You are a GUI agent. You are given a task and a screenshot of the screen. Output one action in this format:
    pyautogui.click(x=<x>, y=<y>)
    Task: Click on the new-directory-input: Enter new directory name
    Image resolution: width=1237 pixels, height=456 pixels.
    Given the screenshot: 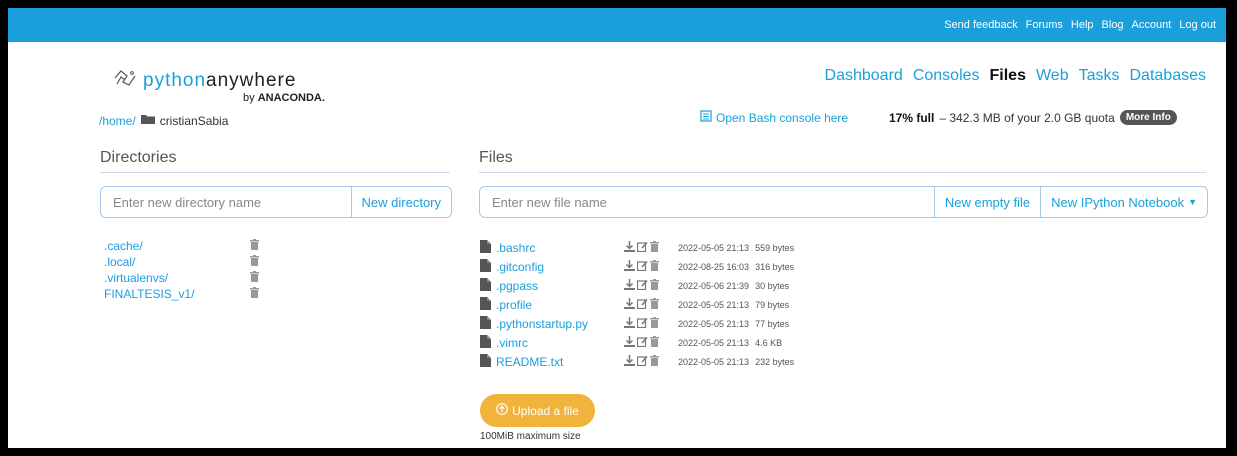 What is the action you would take?
    pyautogui.click(x=226, y=202)
    